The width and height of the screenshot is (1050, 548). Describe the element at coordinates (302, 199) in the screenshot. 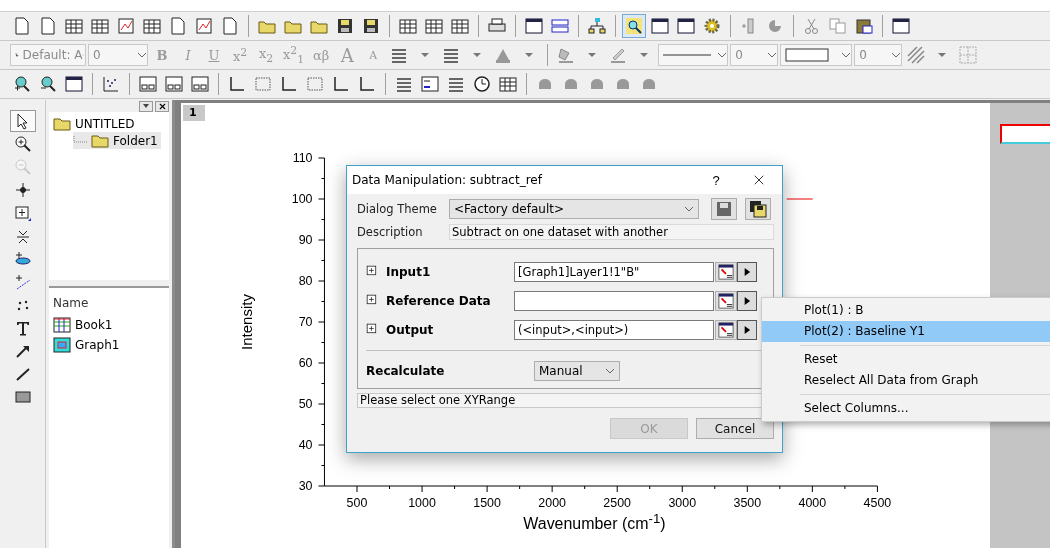

I see `y-tick-label: 100` at that location.